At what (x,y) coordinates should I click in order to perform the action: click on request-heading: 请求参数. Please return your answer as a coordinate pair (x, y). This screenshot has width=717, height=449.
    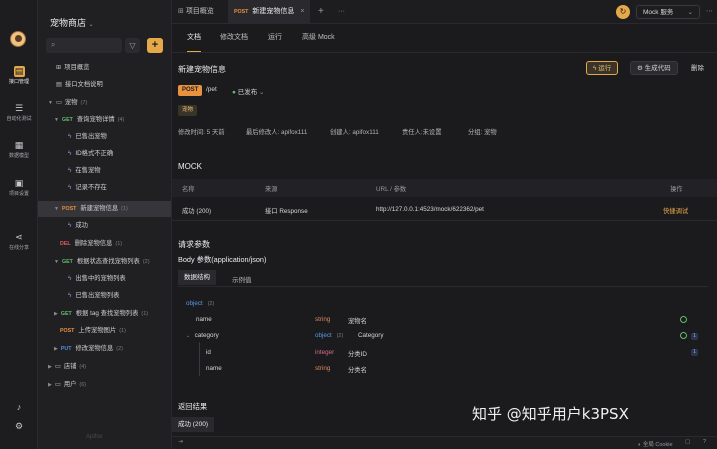
    Looking at the image, I should click on (194, 244).